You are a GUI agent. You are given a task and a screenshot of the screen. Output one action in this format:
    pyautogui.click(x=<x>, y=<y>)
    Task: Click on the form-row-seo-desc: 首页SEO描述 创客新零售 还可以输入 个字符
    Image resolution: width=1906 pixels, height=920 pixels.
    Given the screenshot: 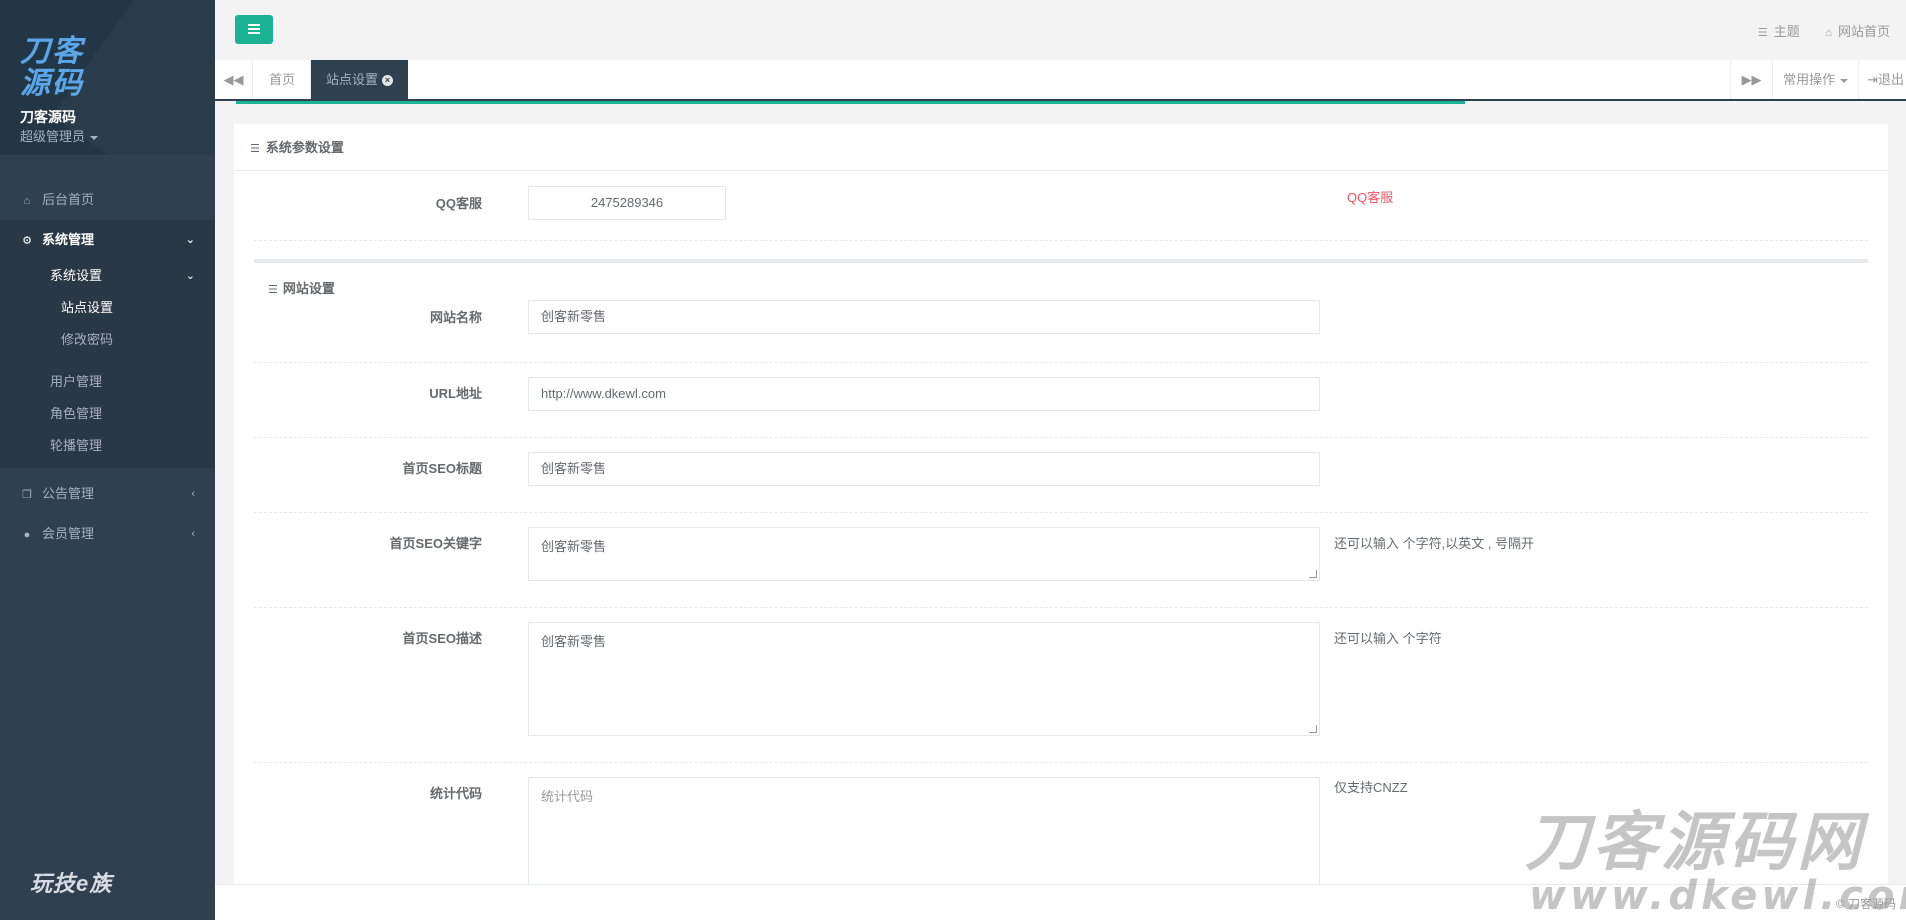 What is the action you would take?
    pyautogui.click(x=1061, y=685)
    